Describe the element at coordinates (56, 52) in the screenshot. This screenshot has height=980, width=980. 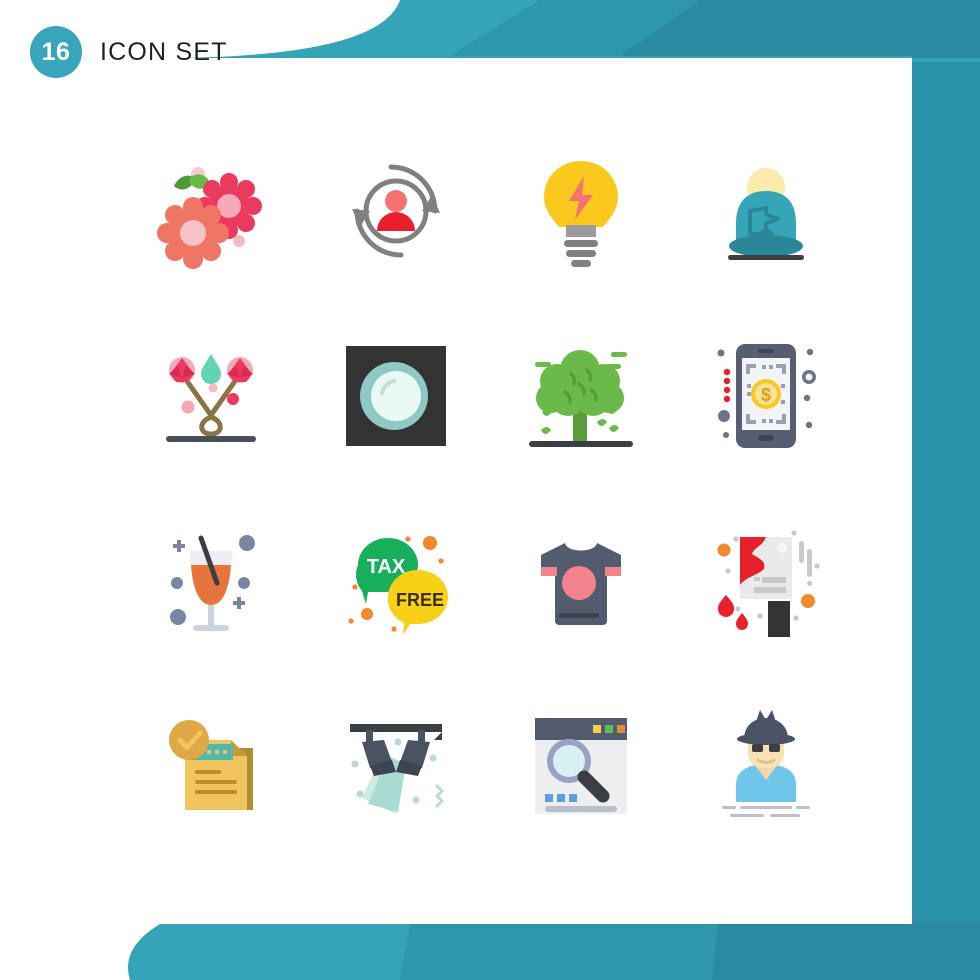
I see `icon-count-badge: 16` at that location.